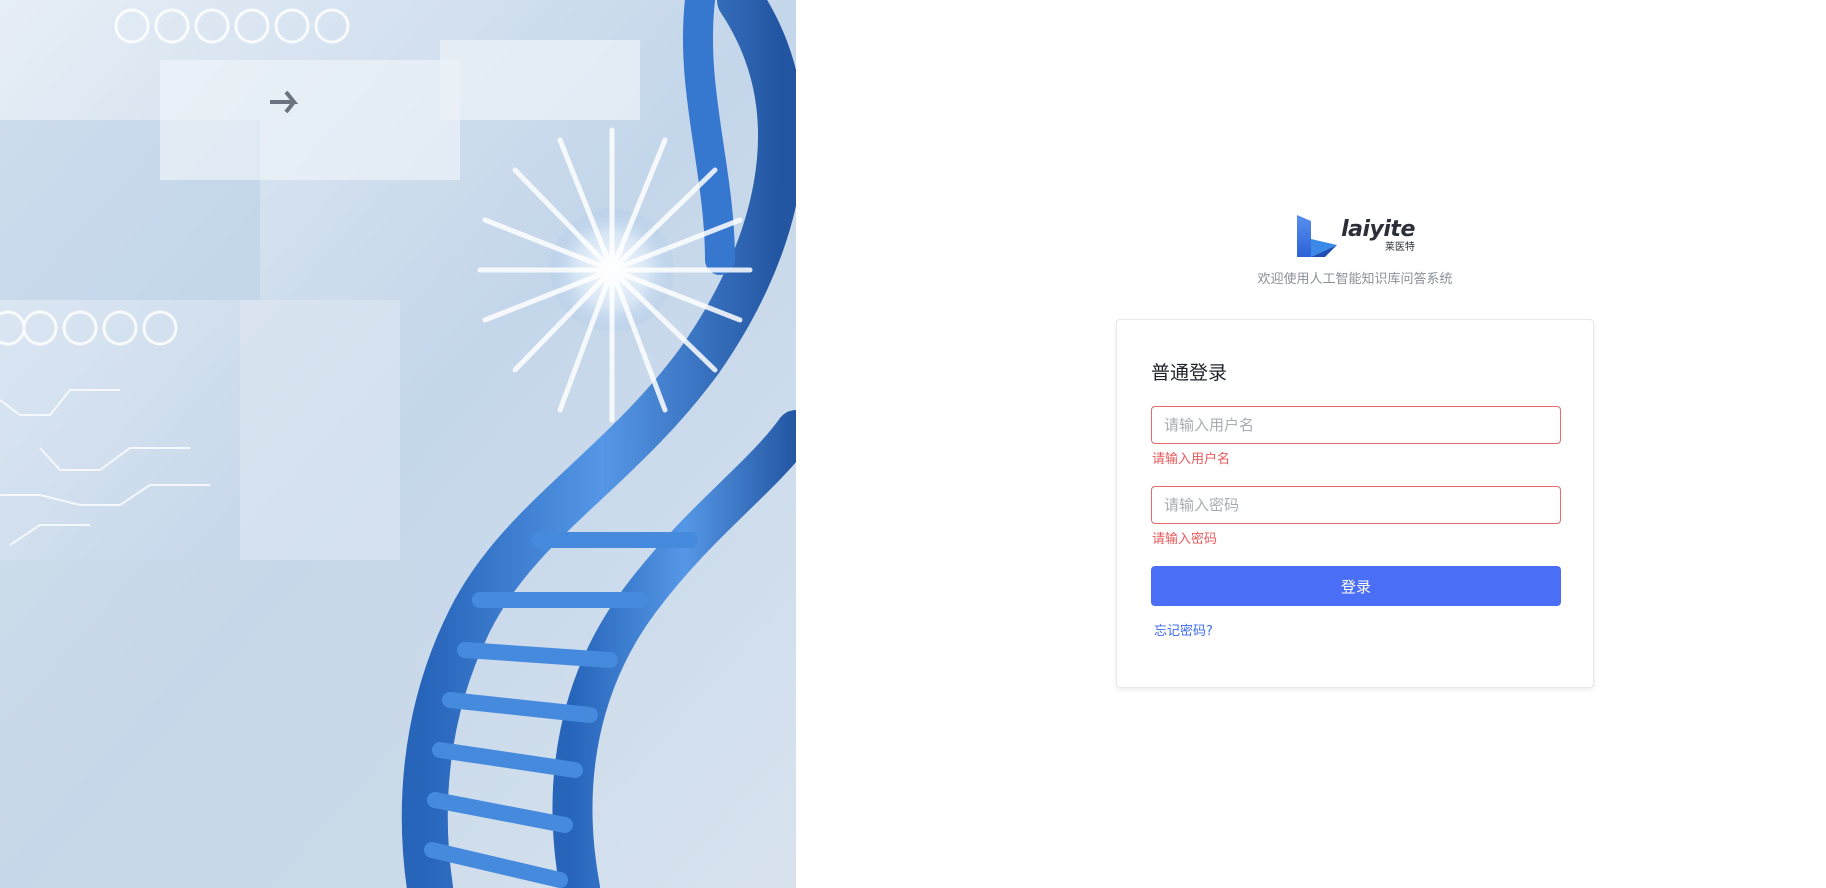  I want to click on forgot-password-link: 忘记密码?, so click(1183, 629).